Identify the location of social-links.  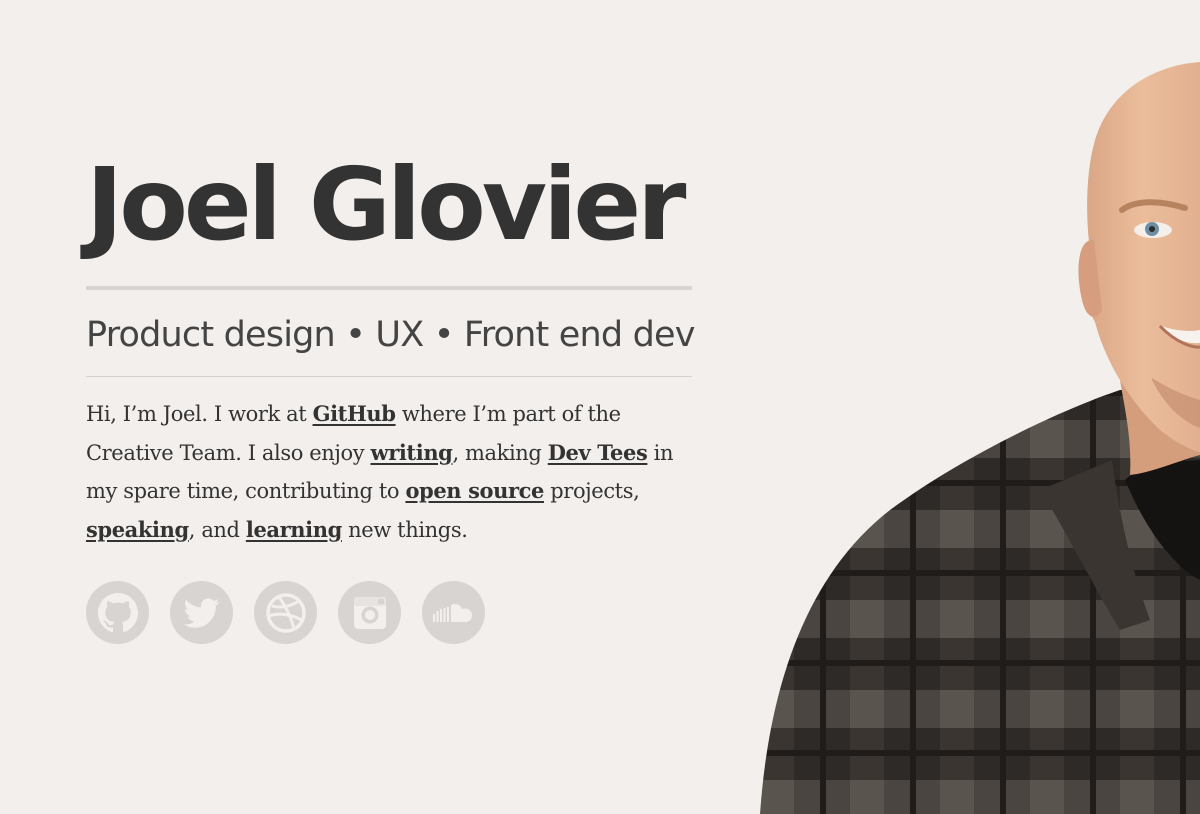
(389, 612).